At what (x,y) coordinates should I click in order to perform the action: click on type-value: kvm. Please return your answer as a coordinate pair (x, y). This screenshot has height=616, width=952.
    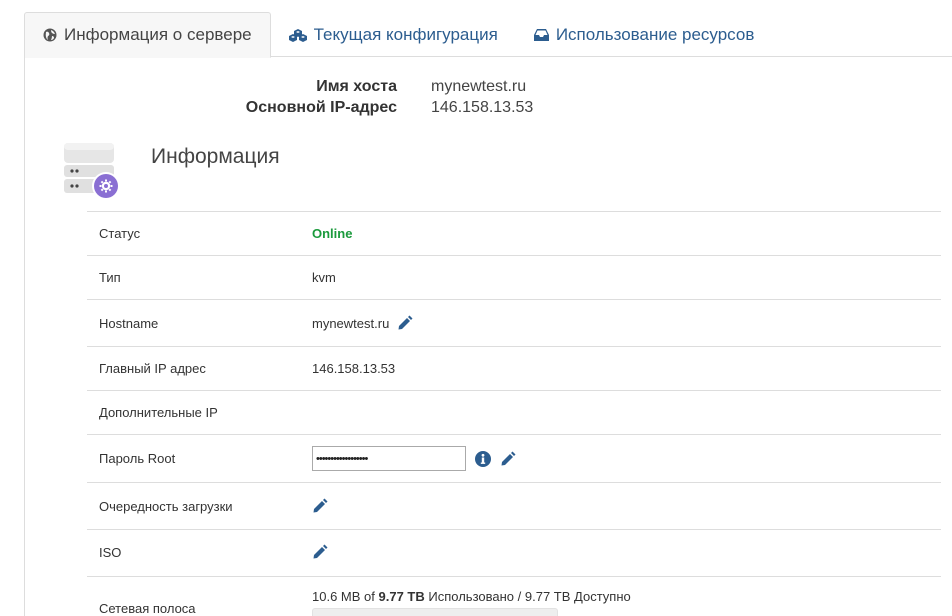
    Looking at the image, I should click on (324, 277).